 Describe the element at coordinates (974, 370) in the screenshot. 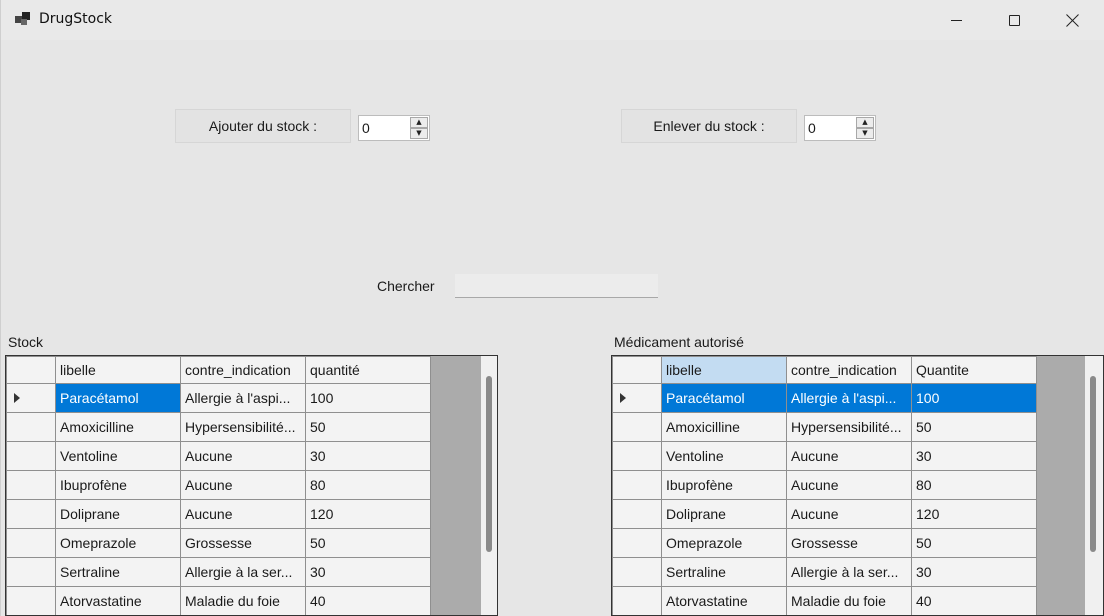

I see `column-header-quantite: Quantite` at that location.